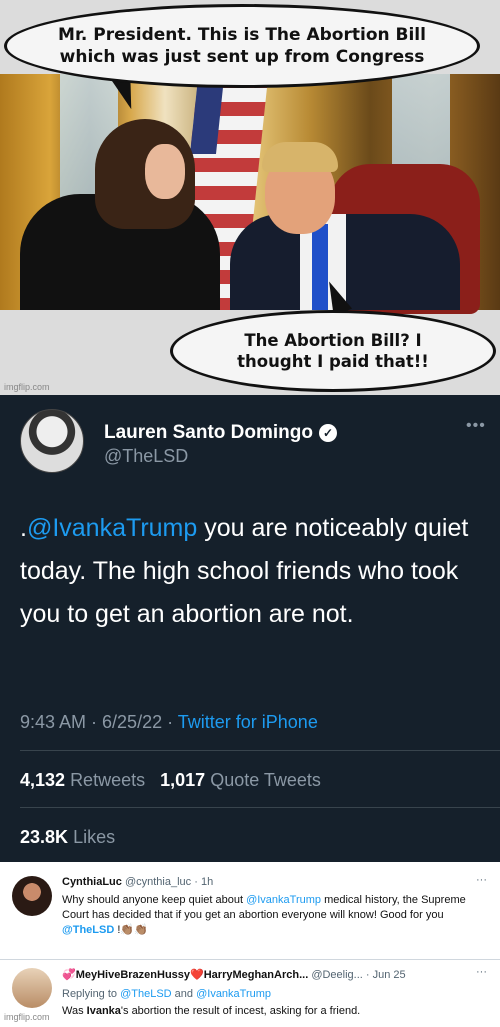  I want to click on reply-author-name: CynthiaLuc, so click(92, 882).